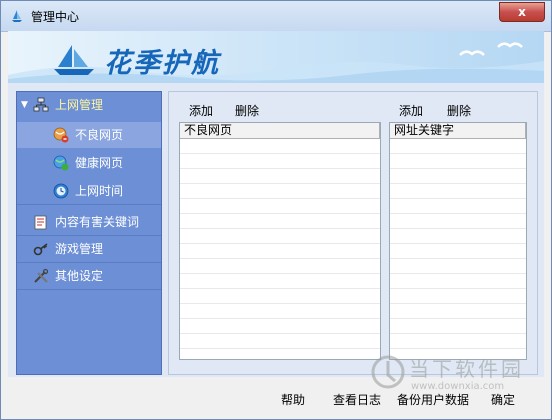 This screenshot has height=420, width=552. Describe the element at coordinates (41, 104) in the screenshot. I see `network-icon` at that location.